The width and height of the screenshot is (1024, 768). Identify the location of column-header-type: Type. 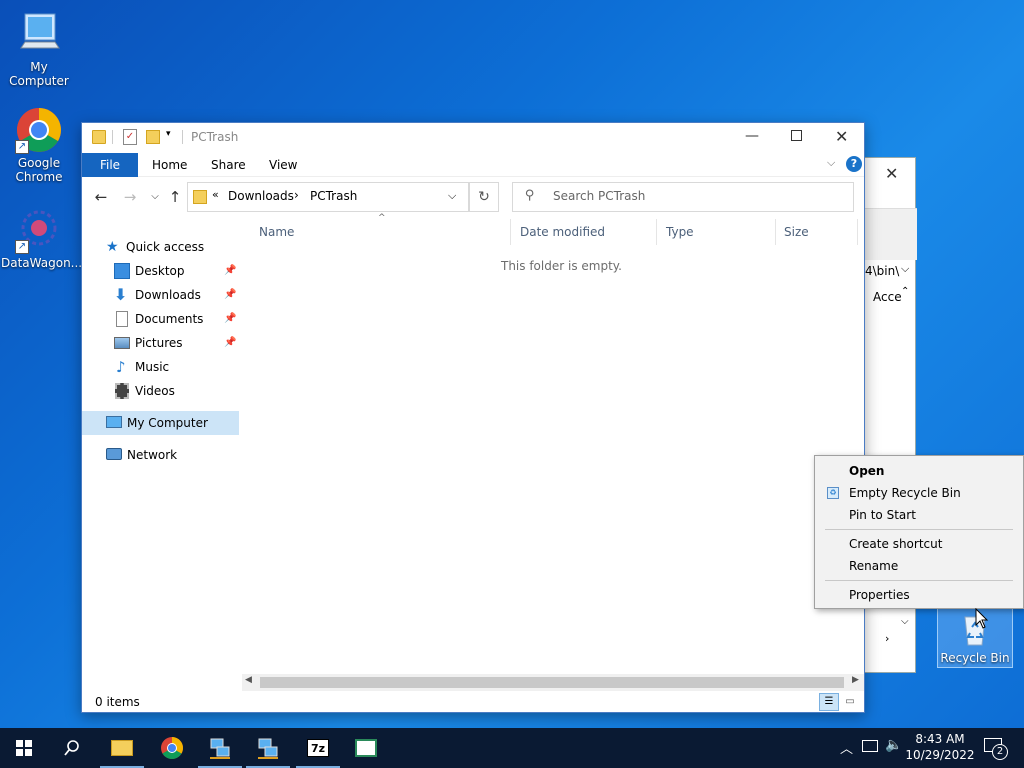
(717, 232).